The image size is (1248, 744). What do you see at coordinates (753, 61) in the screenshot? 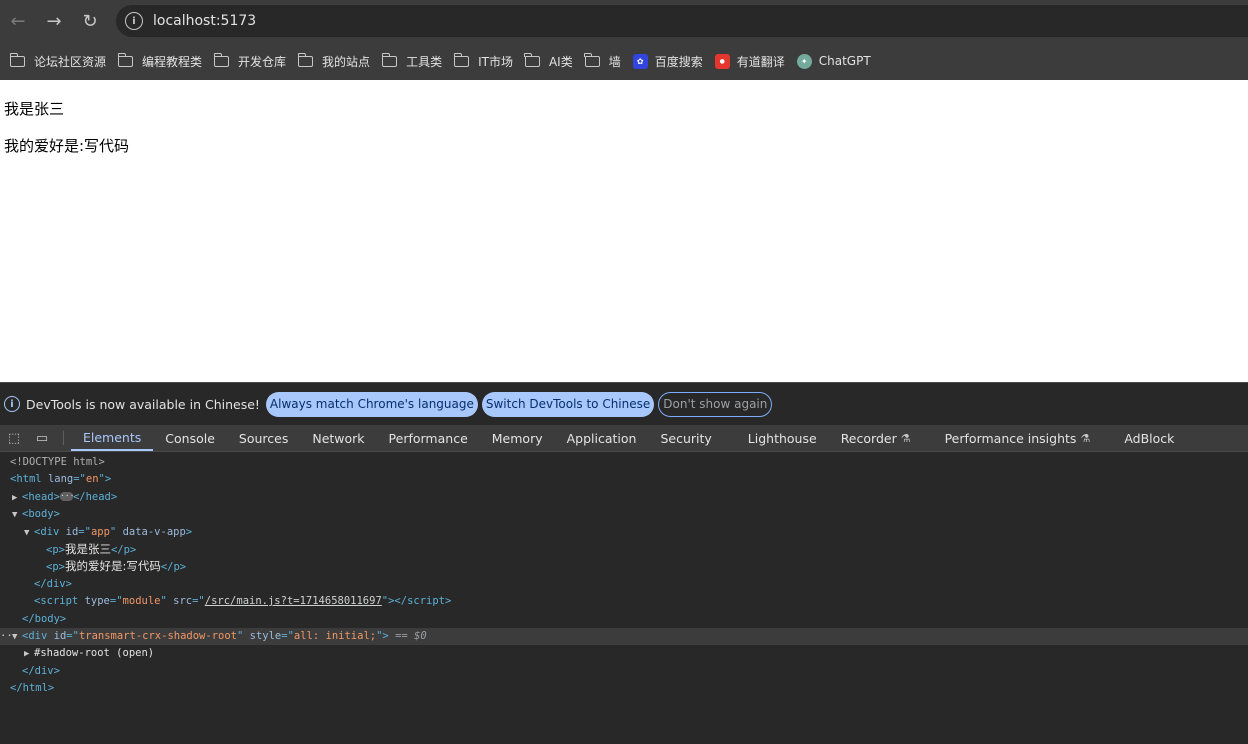
I see `bookmark-youdao: ● 有道翻译` at bounding box center [753, 61].